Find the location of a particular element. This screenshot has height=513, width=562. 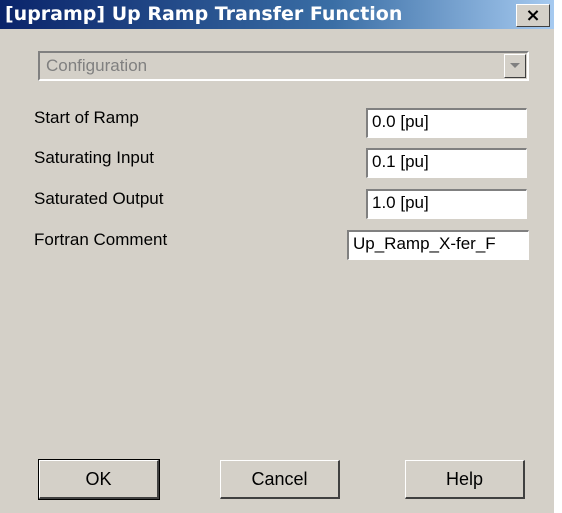

ok-button-label: OK is located at coordinates (98, 478).